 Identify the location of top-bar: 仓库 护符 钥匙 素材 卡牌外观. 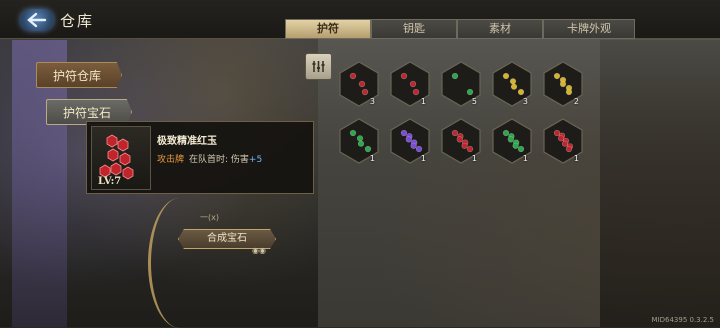
(360, 19).